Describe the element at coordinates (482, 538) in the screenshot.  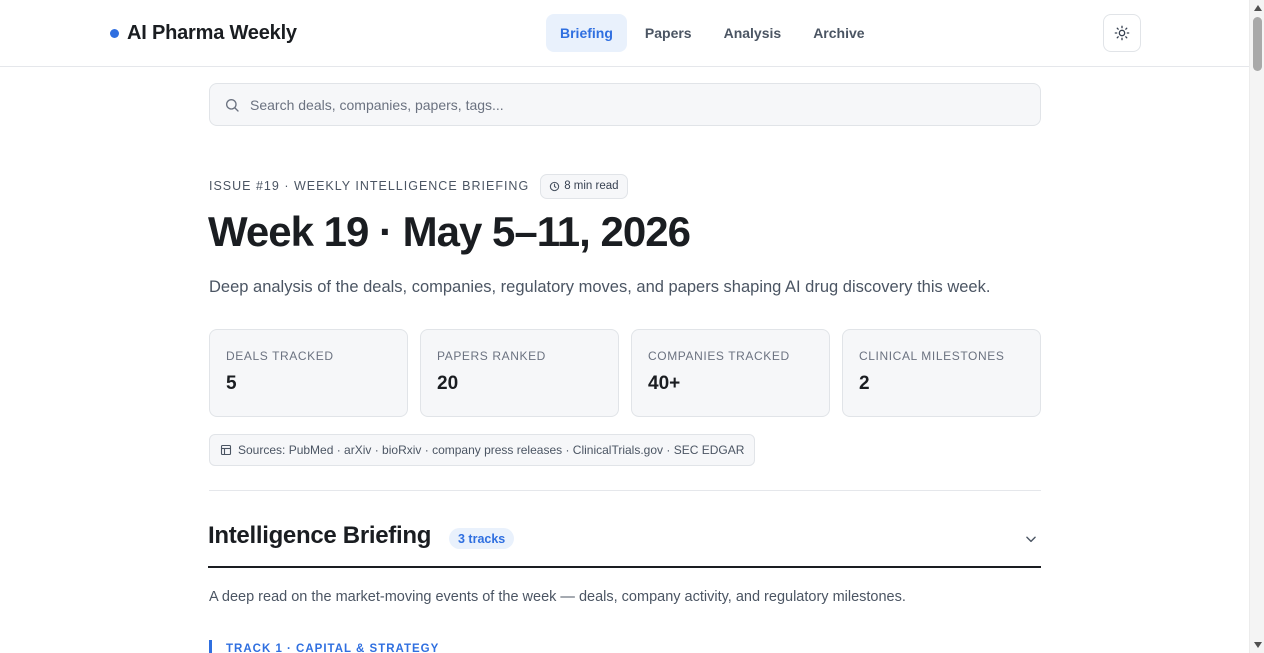
I see `tracks-count-badge: 3 tracks` at that location.